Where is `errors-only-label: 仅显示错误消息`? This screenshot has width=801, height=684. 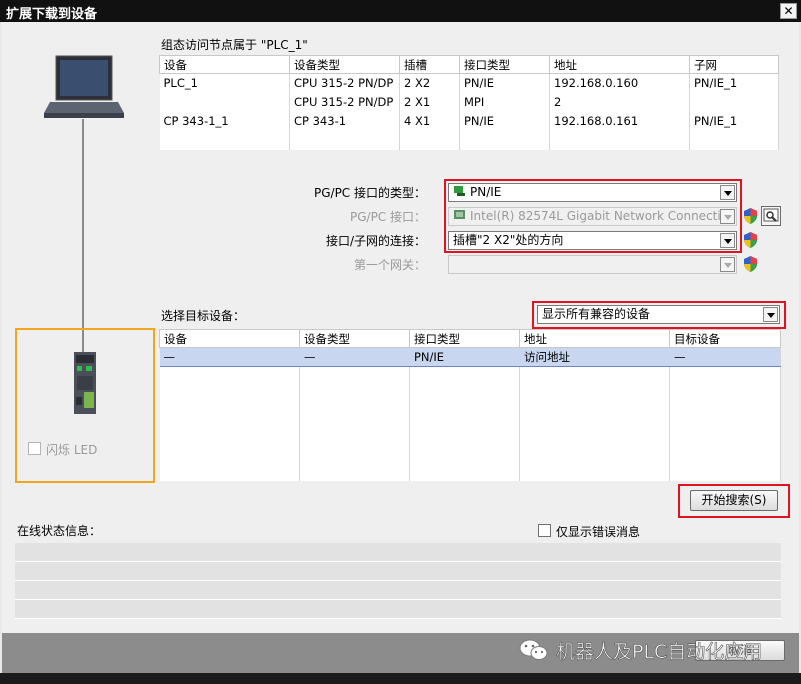 errors-only-label: 仅显示错误消息 is located at coordinates (598, 532).